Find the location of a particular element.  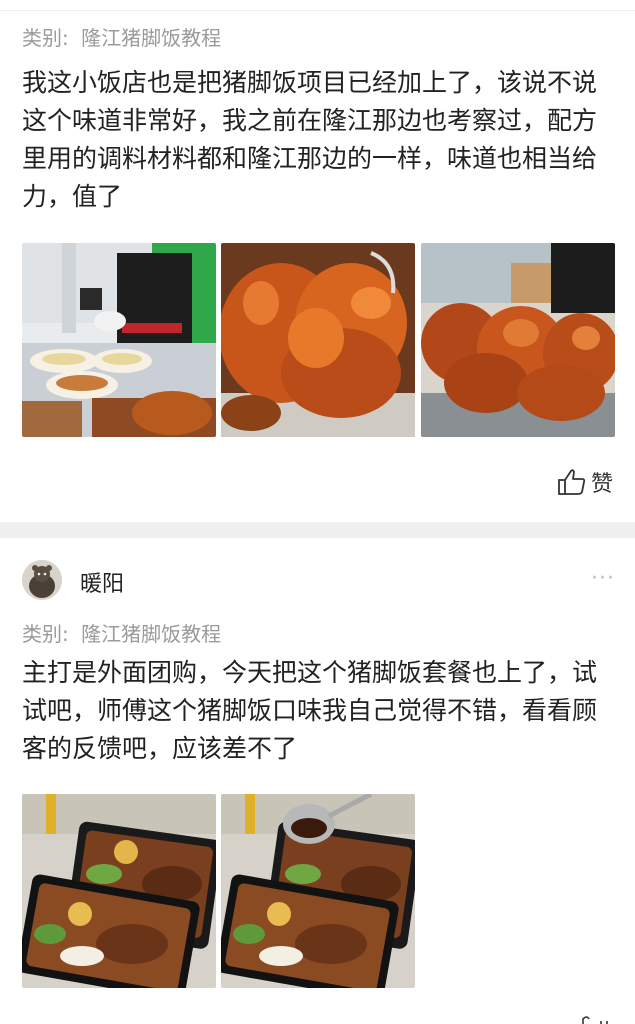

pork-trotter-rice-boxes-photo is located at coordinates (119, 891).